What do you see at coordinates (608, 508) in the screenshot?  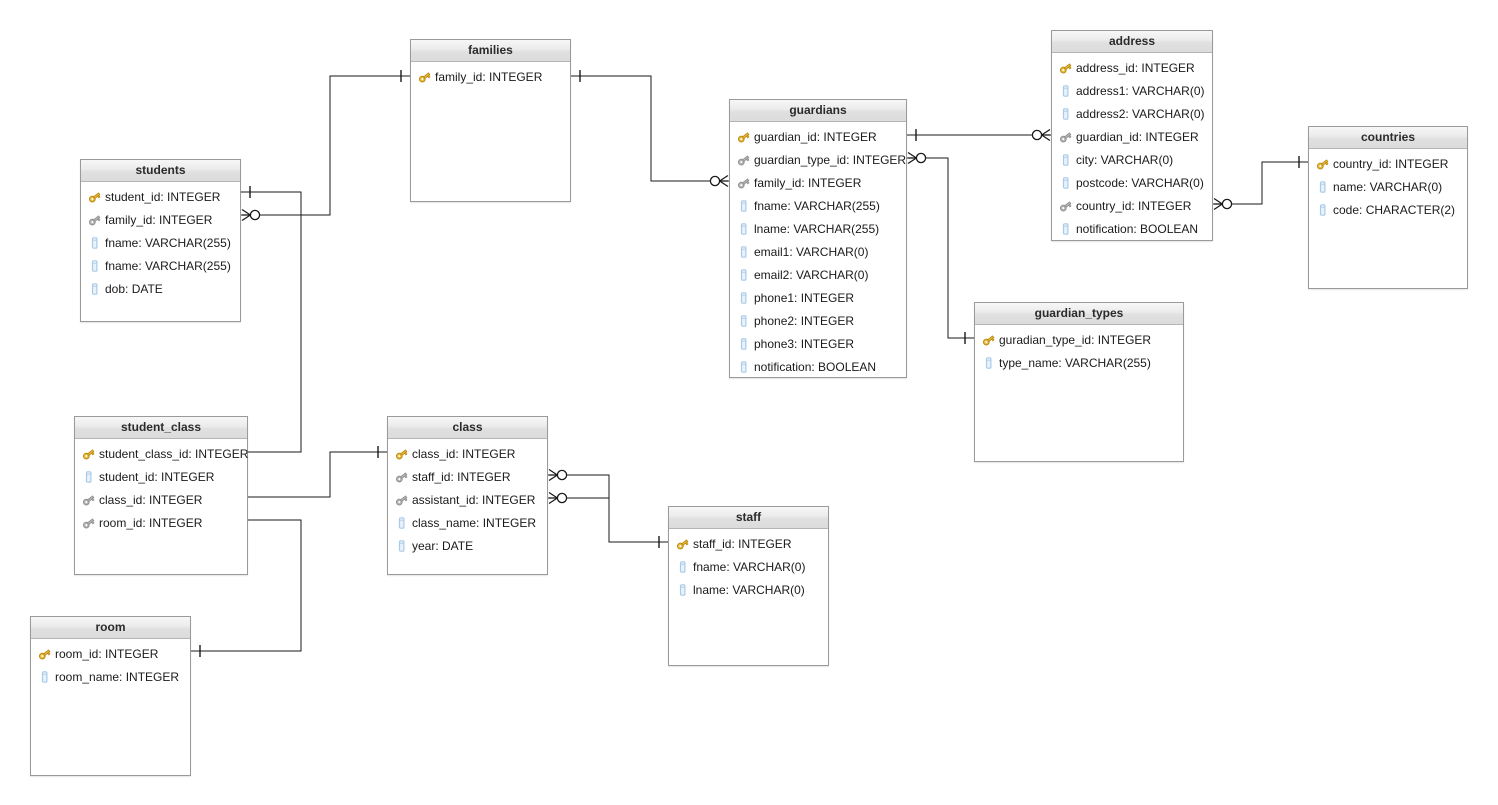 I see `relationship-class-staff` at bounding box center [608, 508].